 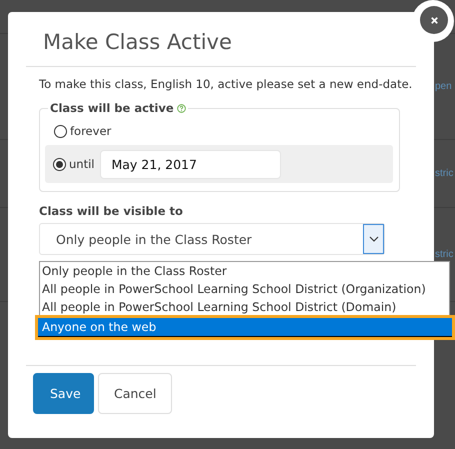 What do you see at coordinates (244, 307) in the screenshot?
I see `dropdown-option: All people in PowerSchool Learning School District (Domain)` at bounding box center [244, 307].